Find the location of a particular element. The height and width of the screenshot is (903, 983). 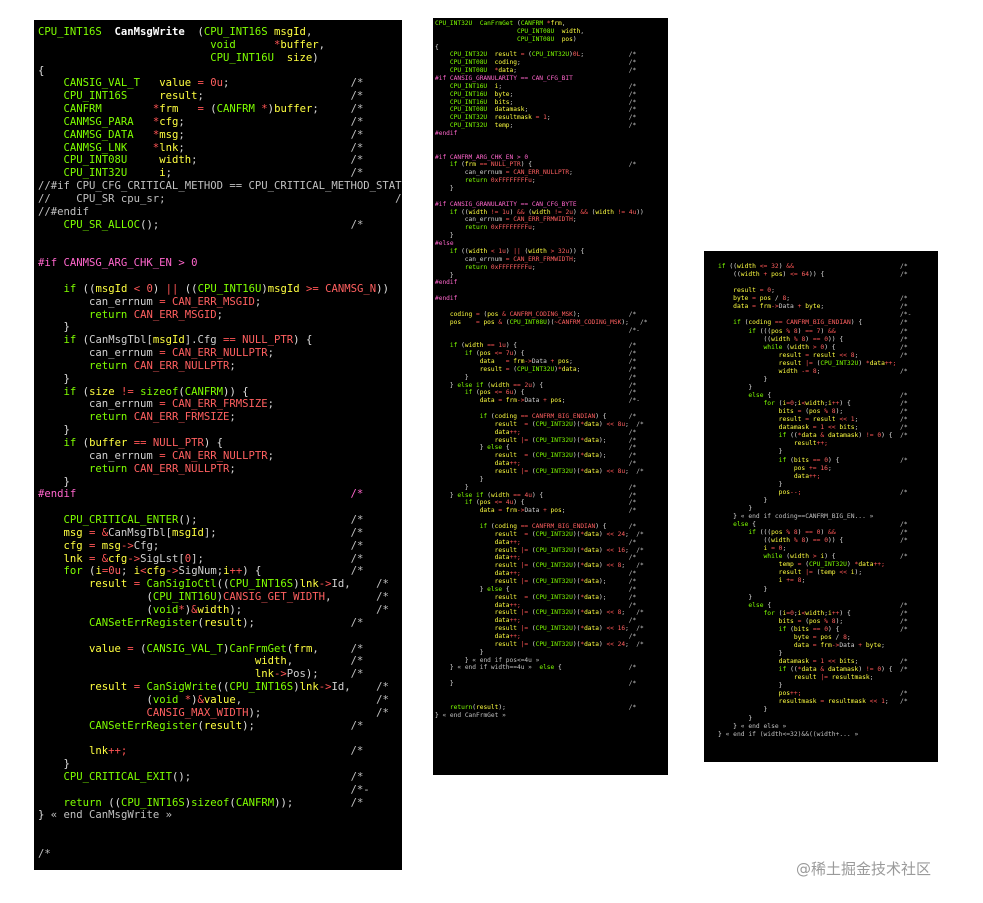

code-line: CPU_INT32U temp; /* is located at coordinates (543, 126).